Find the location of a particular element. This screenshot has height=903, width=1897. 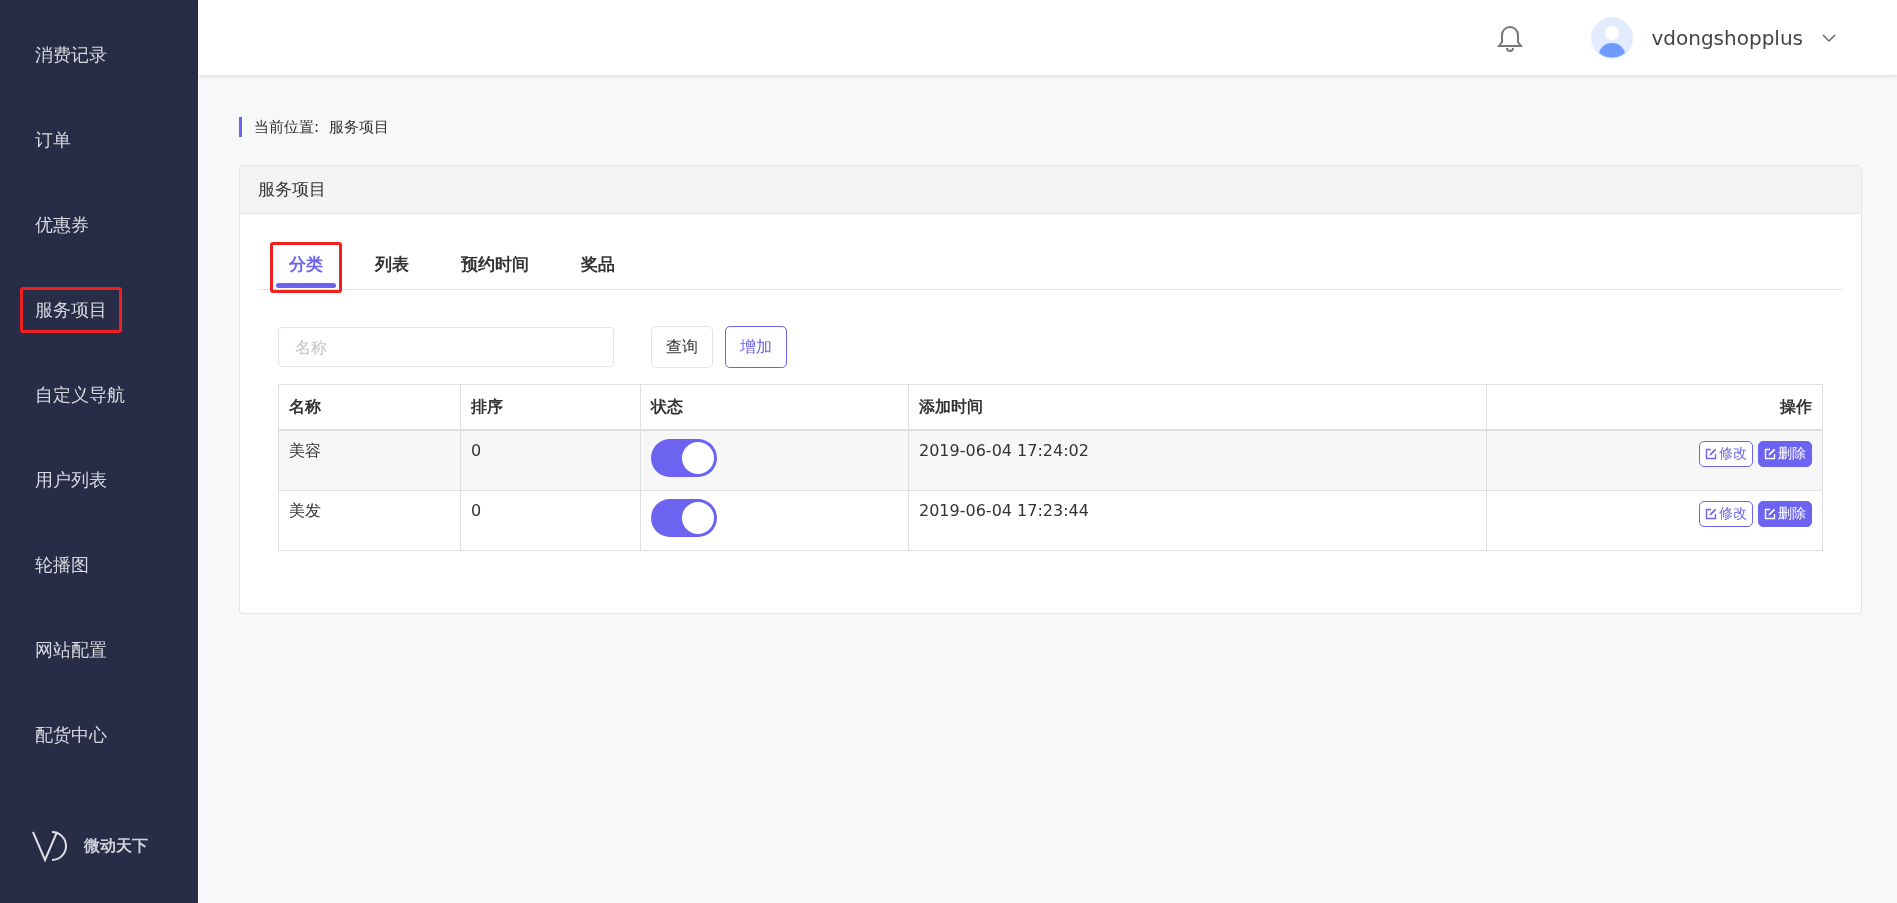

brand-name: 微动天下 is located at coordinates (116, 846).